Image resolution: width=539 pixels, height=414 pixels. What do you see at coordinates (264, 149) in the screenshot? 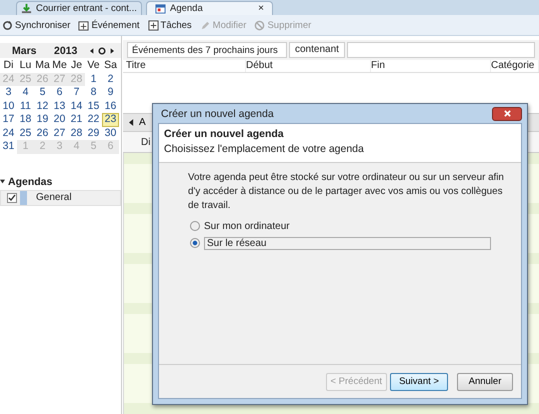
I see `dialog-subheading: Choisissez l'emplacement de votre agenda` at bounding box center [264, 149].